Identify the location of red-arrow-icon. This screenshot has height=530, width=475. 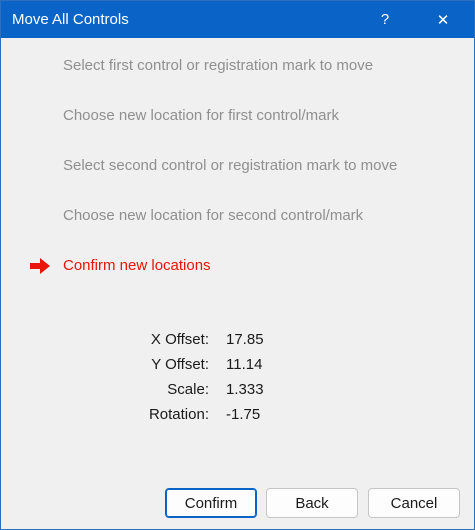
(40, 266).